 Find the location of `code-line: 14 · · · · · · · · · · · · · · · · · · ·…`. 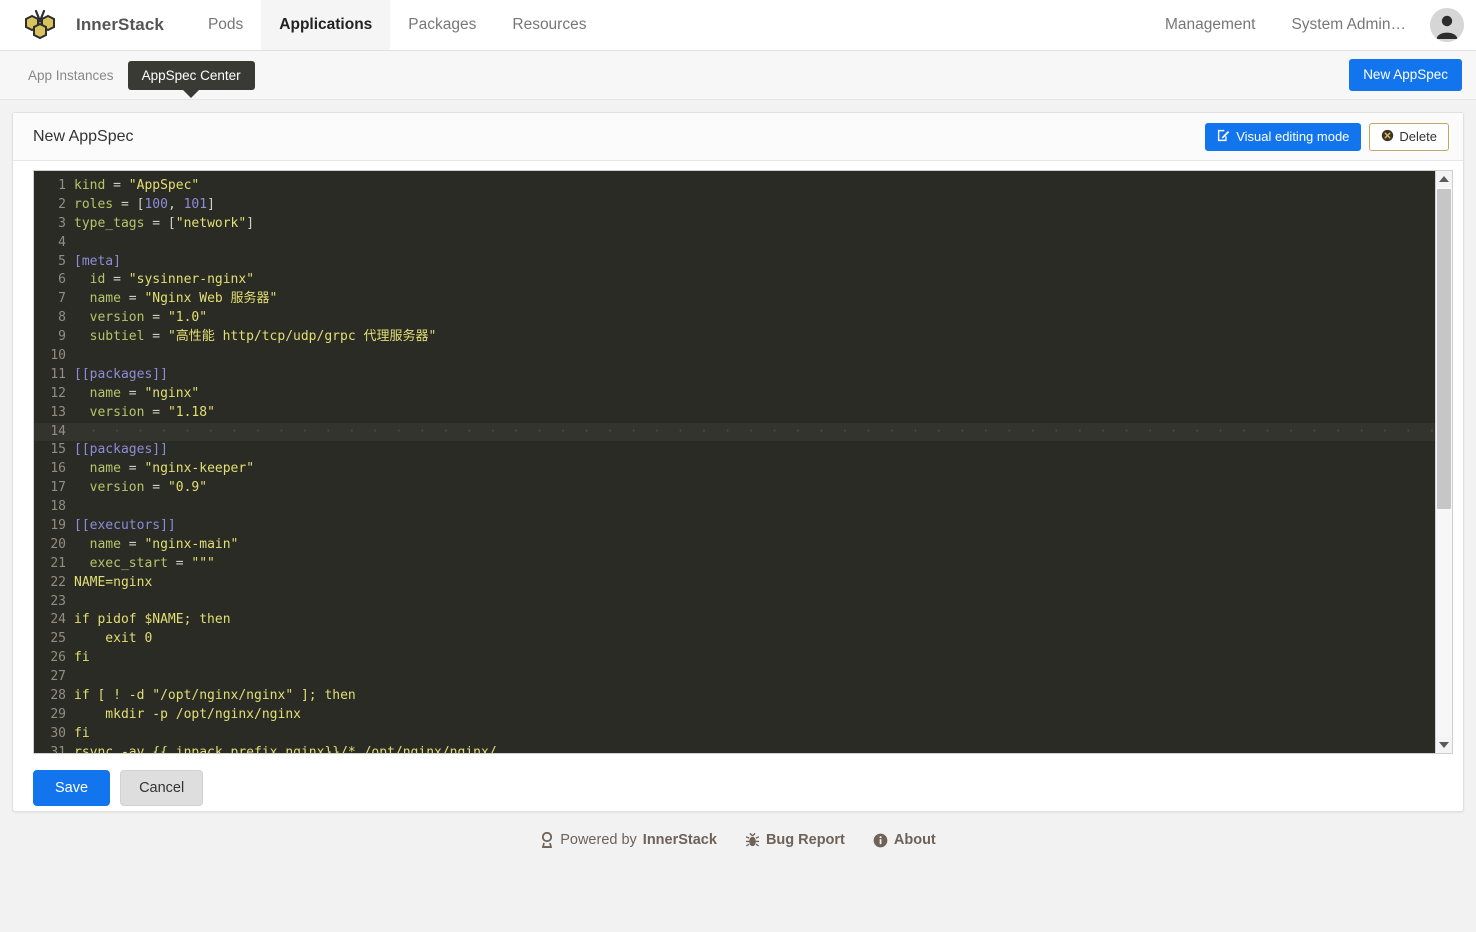

code-line: 14 · · · · · · · · · · · · · · · · · · ·… is located at coordinates (734, 432).